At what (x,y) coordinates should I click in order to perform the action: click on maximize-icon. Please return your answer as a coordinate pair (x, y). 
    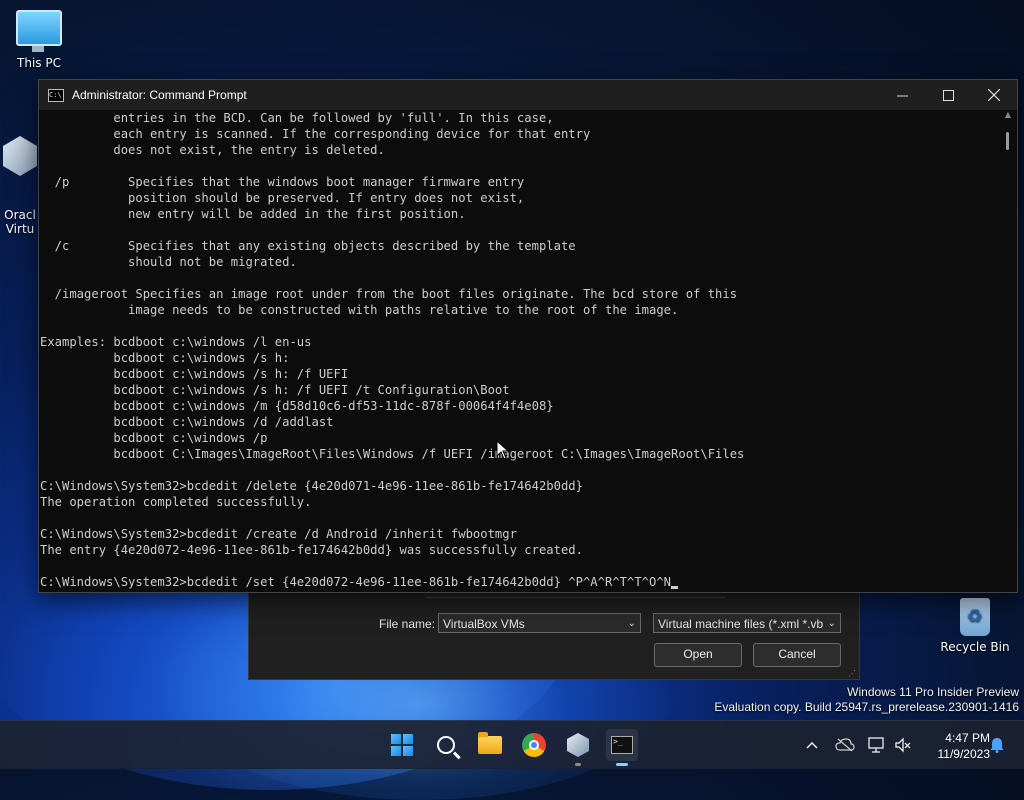
    Looking at the image, I should click on (948, 95).